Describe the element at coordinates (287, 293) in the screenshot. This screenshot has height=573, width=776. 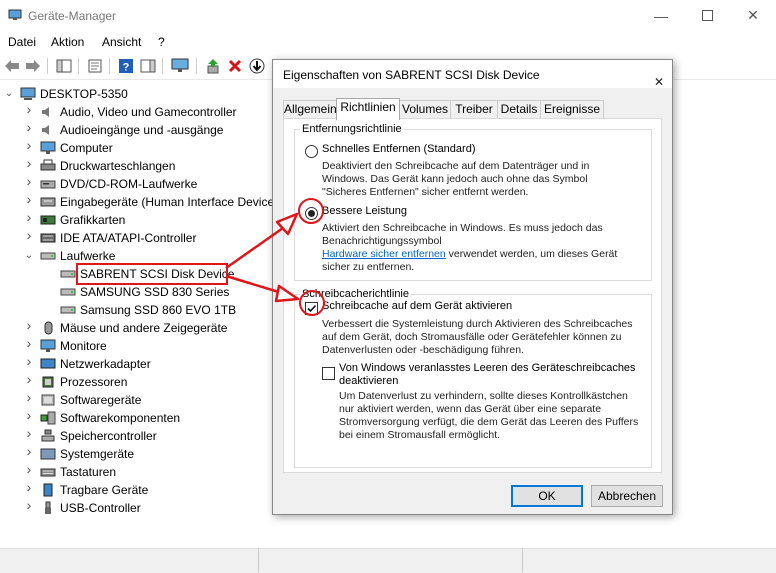
I see `annotation-arrow-head` at that location.